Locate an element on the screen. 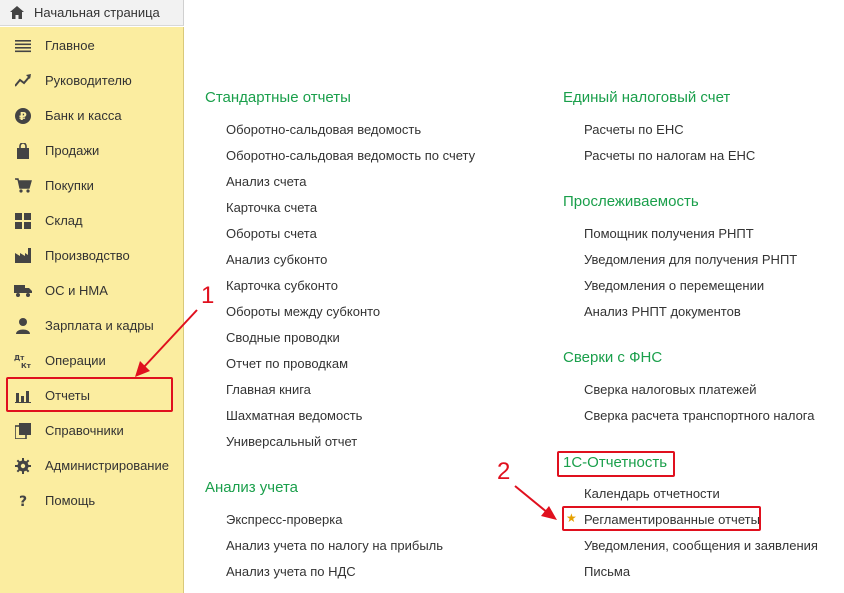 This screenshot has width=844, height=593. sidebar-item-label: Производство is located at coordinates (87, 255).